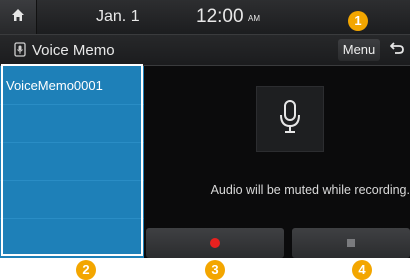 This screenshot has width=420, height=280. I want to click on menu-button: Menu, so click(359, 50).